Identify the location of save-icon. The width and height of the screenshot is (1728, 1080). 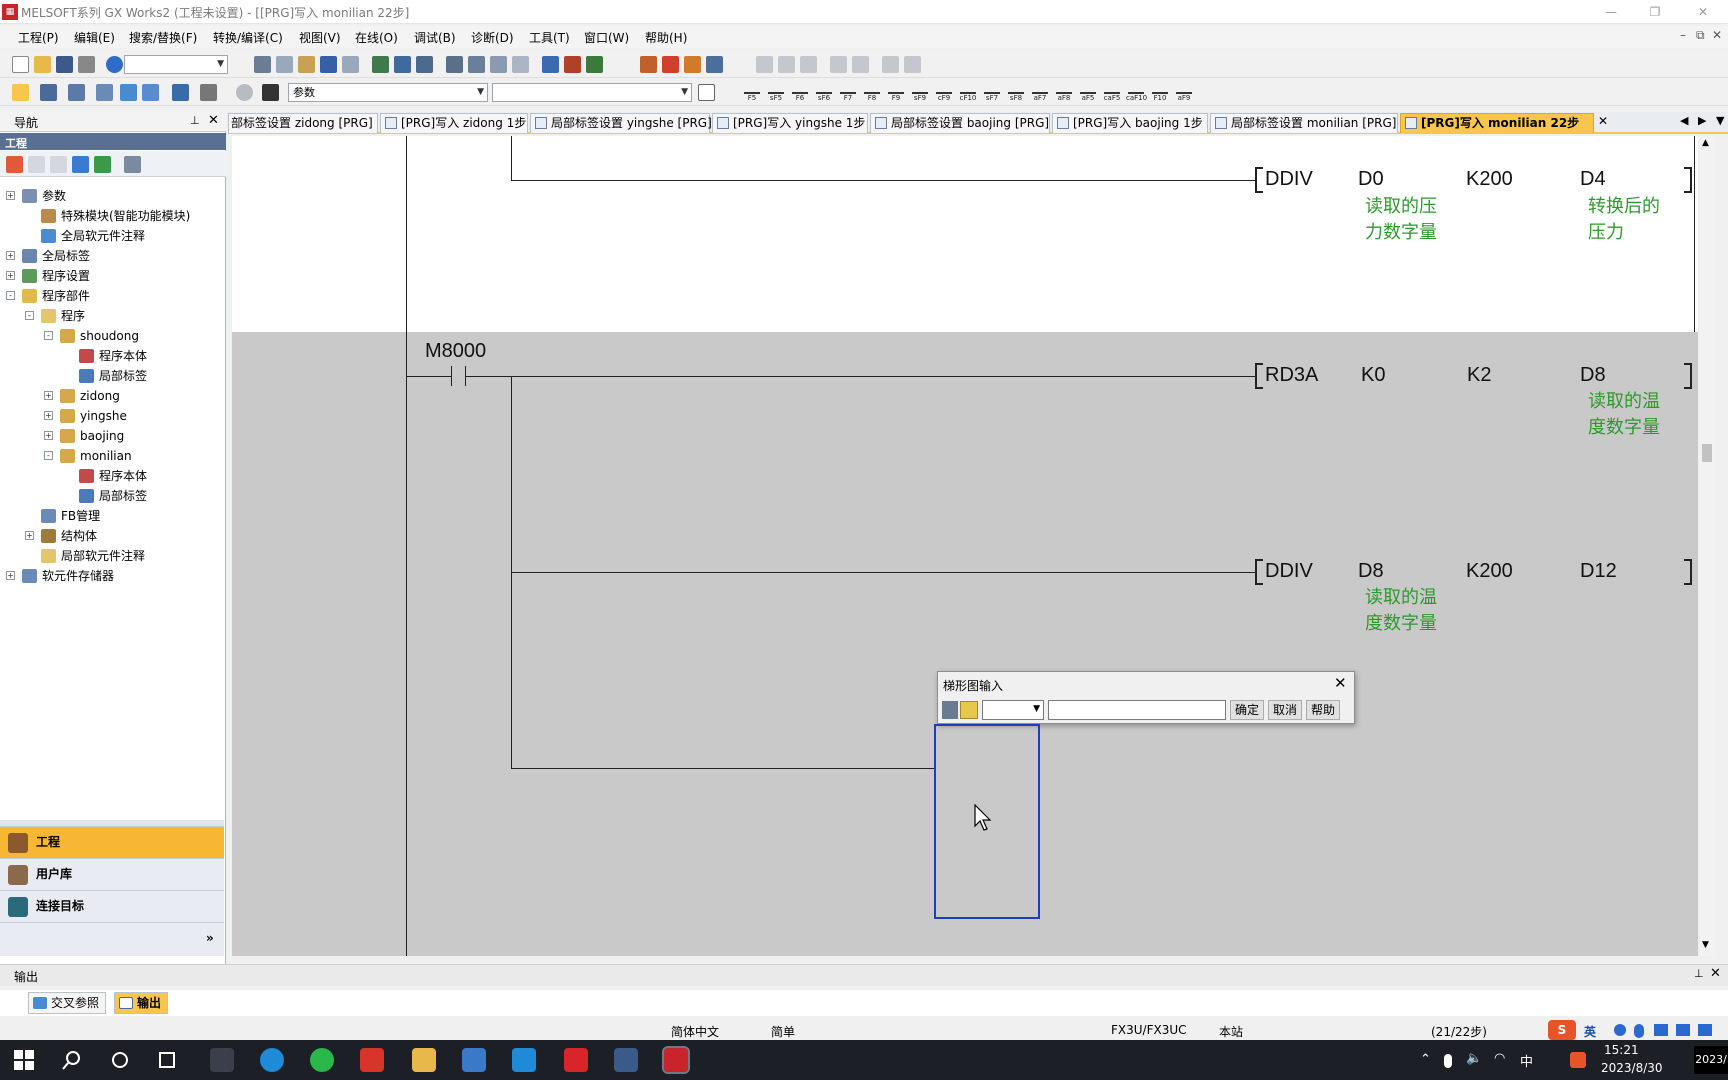
(64, 64).